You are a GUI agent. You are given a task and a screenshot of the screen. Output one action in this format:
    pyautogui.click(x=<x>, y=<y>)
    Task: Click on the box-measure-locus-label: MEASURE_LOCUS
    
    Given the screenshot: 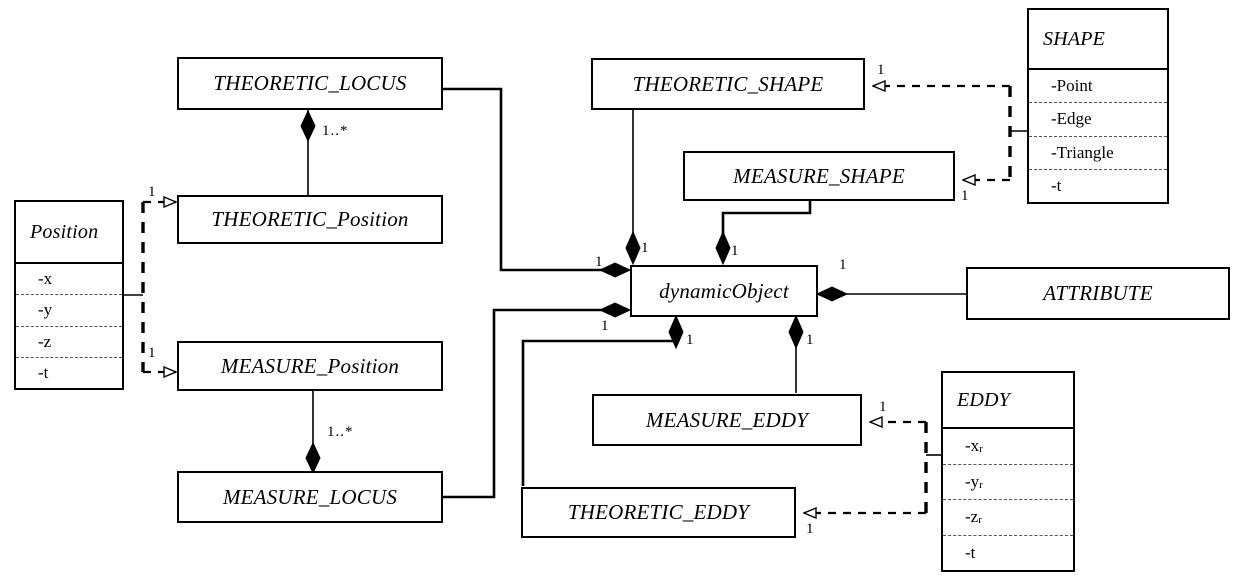 What is the action you would take?
    pyautogui.click(x=310, y=496)
    